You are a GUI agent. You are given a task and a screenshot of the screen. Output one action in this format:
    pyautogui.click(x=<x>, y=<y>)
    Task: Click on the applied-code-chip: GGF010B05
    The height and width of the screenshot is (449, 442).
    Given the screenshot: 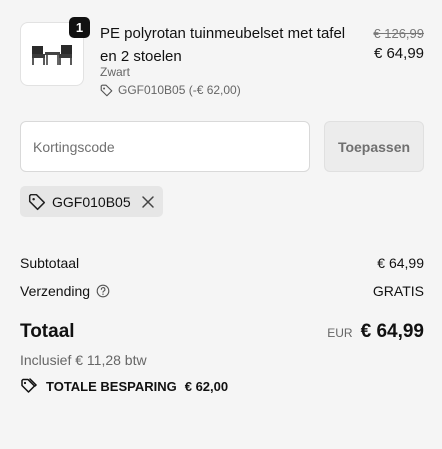 What is the action you would take?
    pyautogui.click(x=91, y=201)
    